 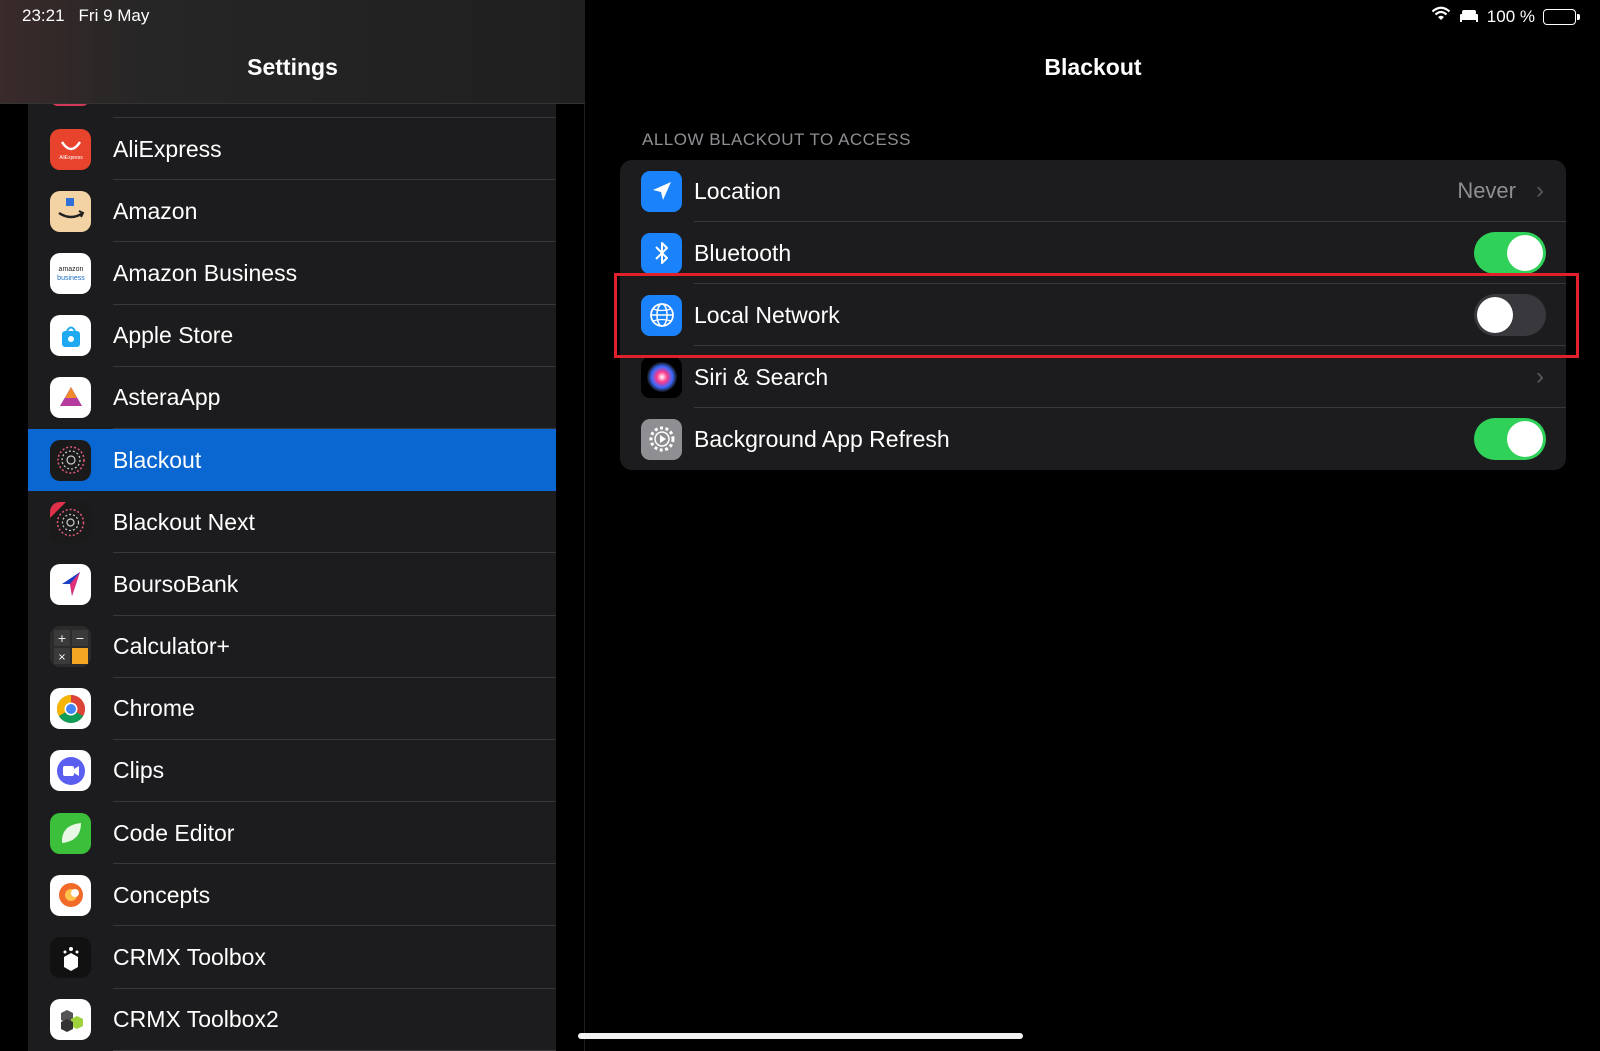 What do you see at coordinates (189, 957) in the screenshot?
I see `sidebar-item-label: CRMX Toolbox` at bounding box center [189, 957].